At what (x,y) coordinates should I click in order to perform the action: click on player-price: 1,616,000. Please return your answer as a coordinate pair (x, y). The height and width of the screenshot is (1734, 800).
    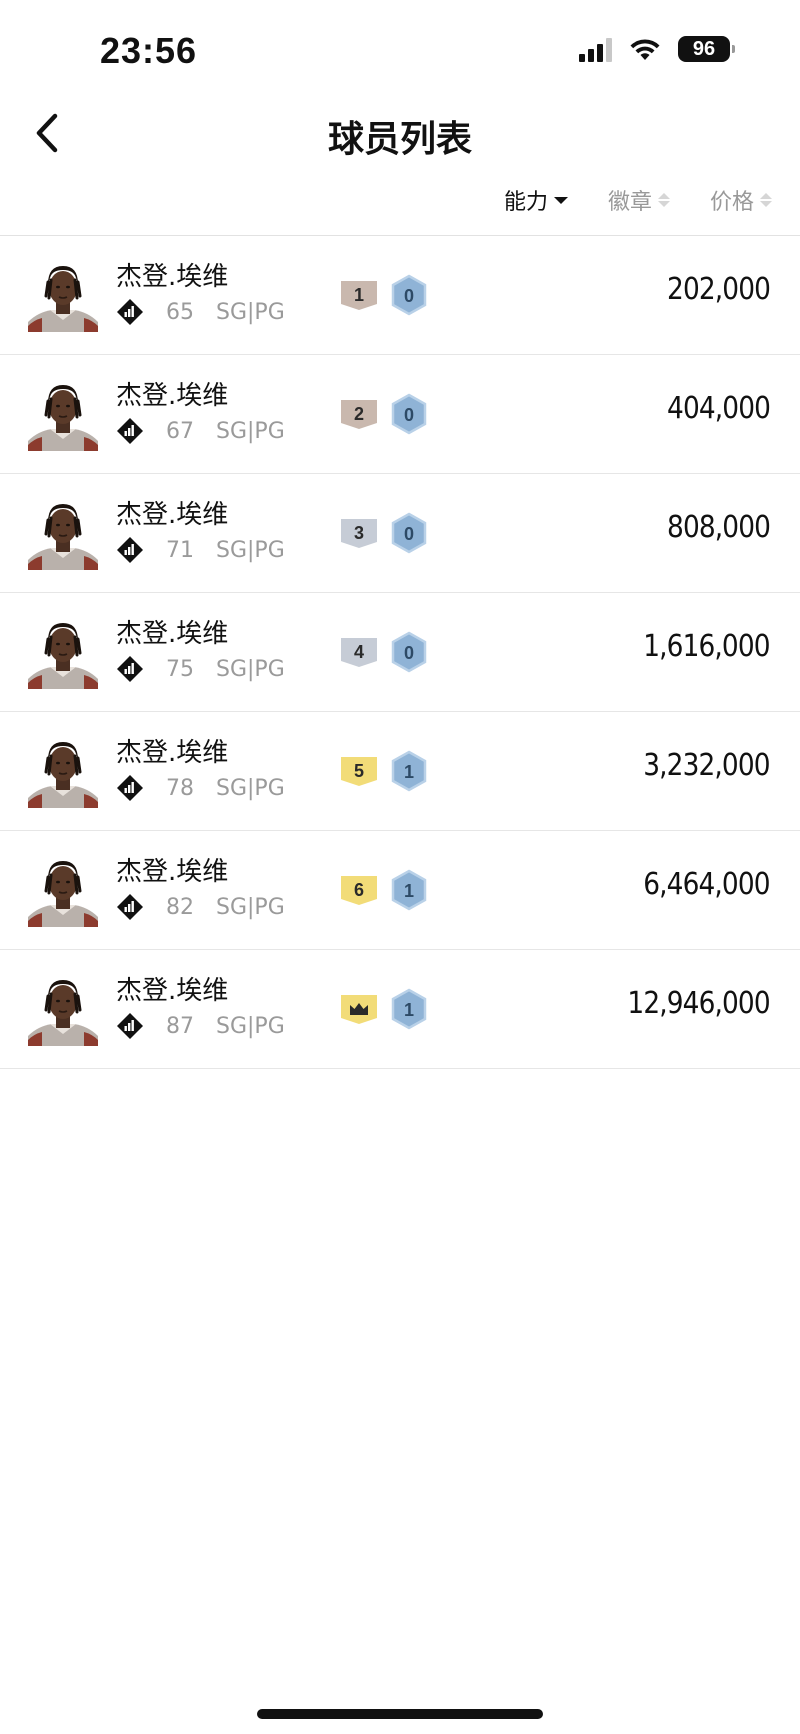
    Looking at the image, I should click on (707, 646).